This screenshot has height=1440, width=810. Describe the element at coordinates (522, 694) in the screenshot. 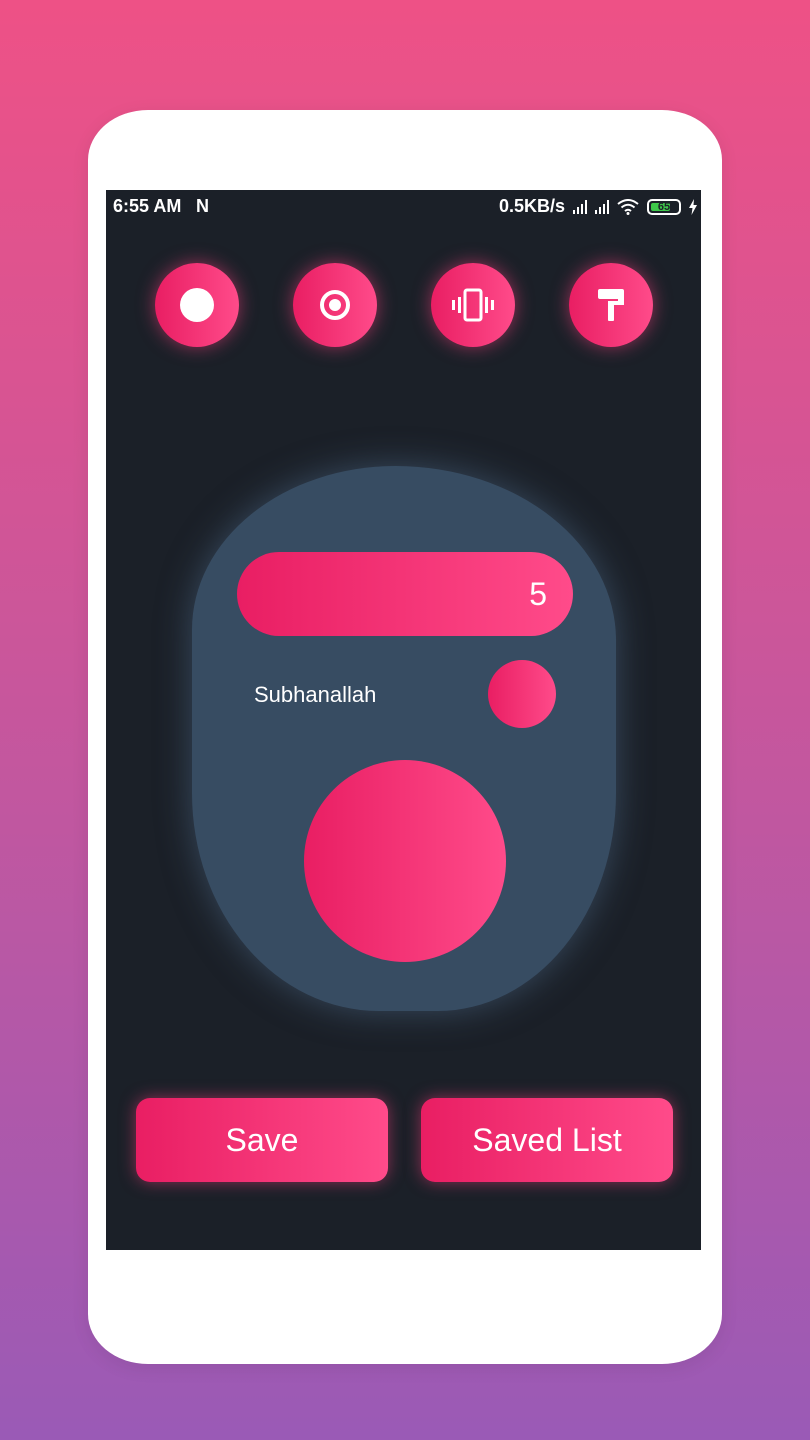

I see `reset-button` at that location.